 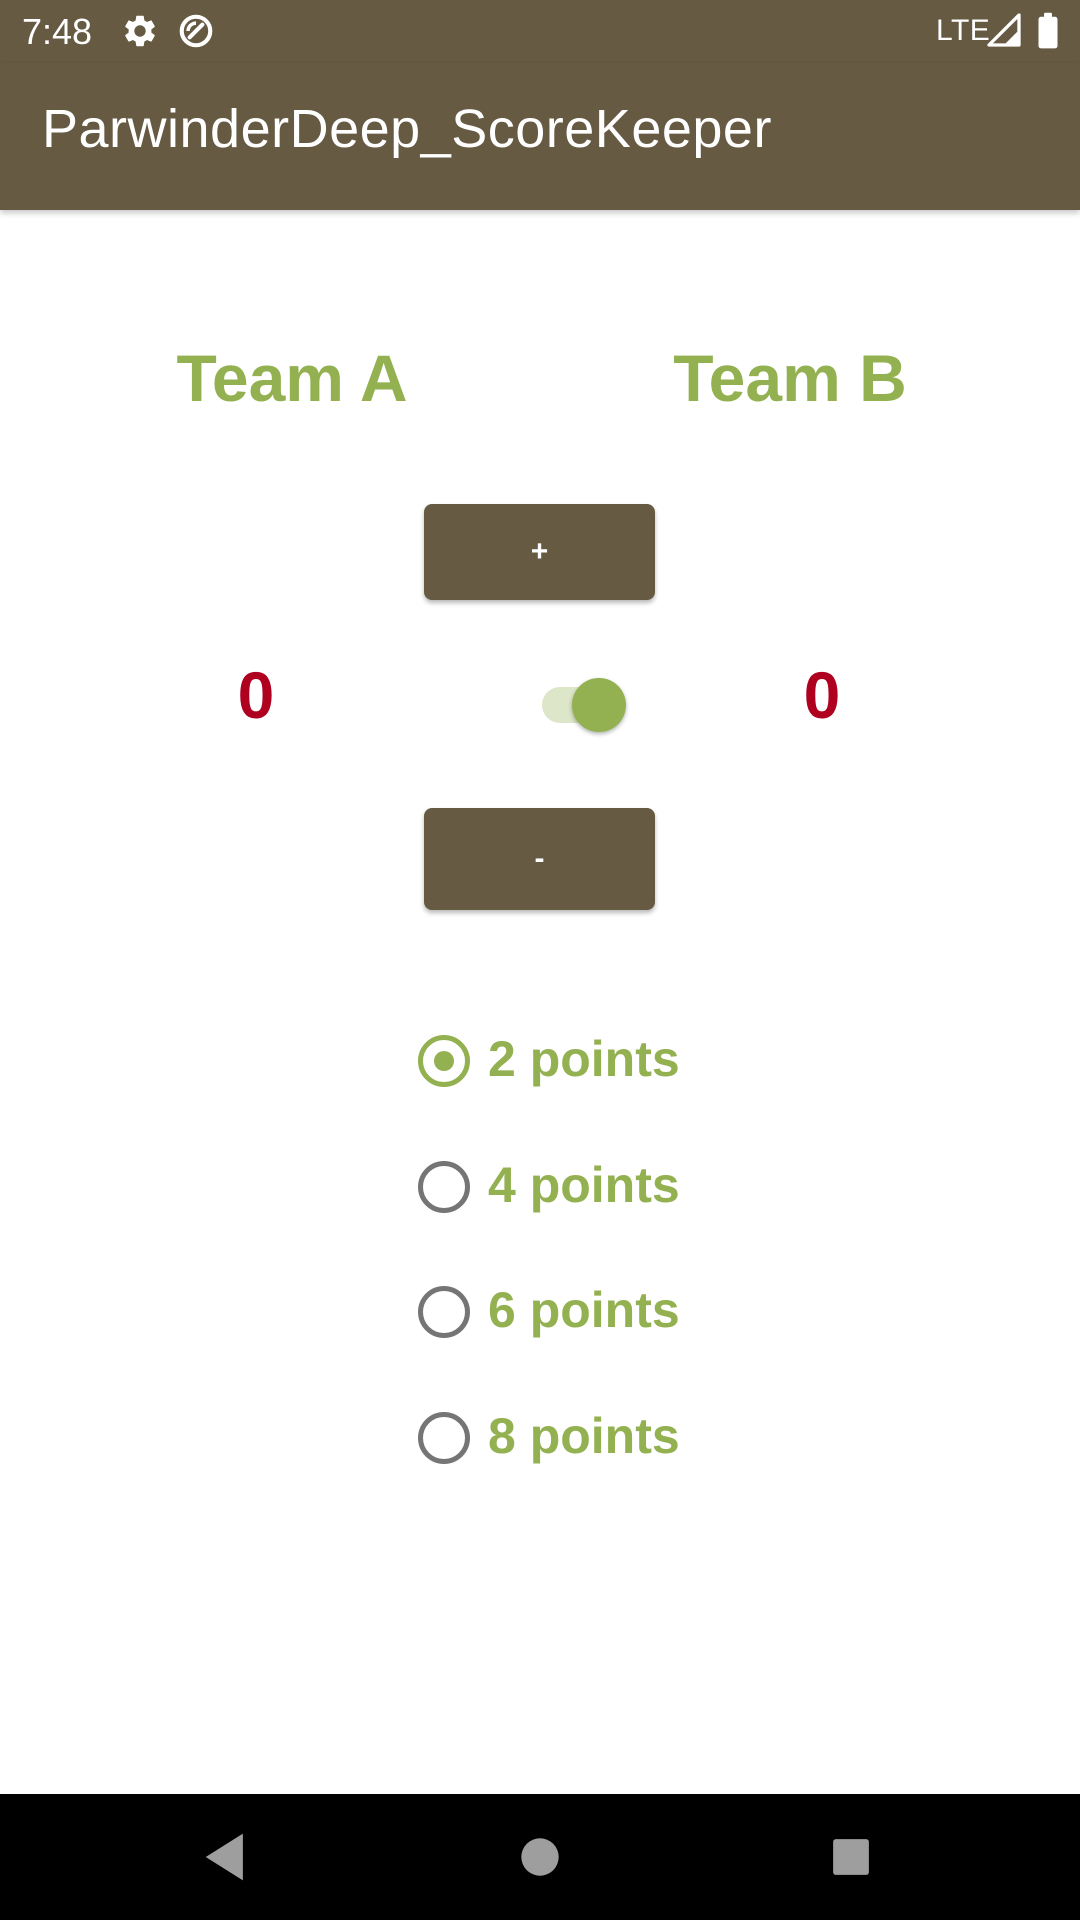 I want to click on team-b-score: 0, so click(x=822, y=695).